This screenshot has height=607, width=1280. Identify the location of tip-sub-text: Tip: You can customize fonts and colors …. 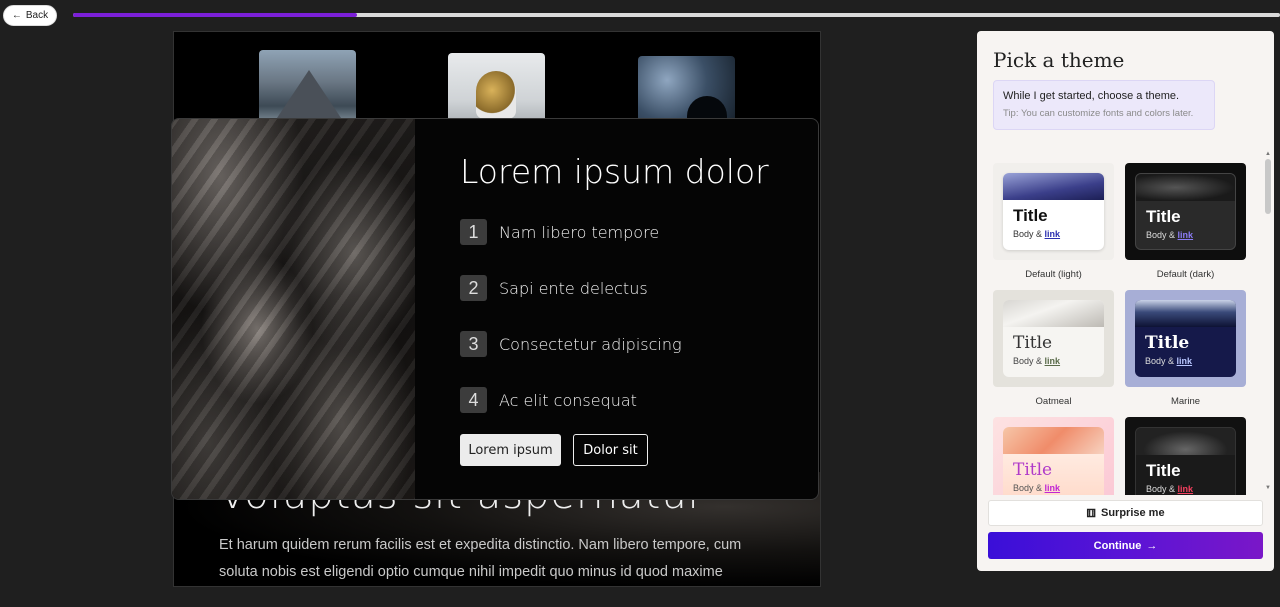
(1098, 113).